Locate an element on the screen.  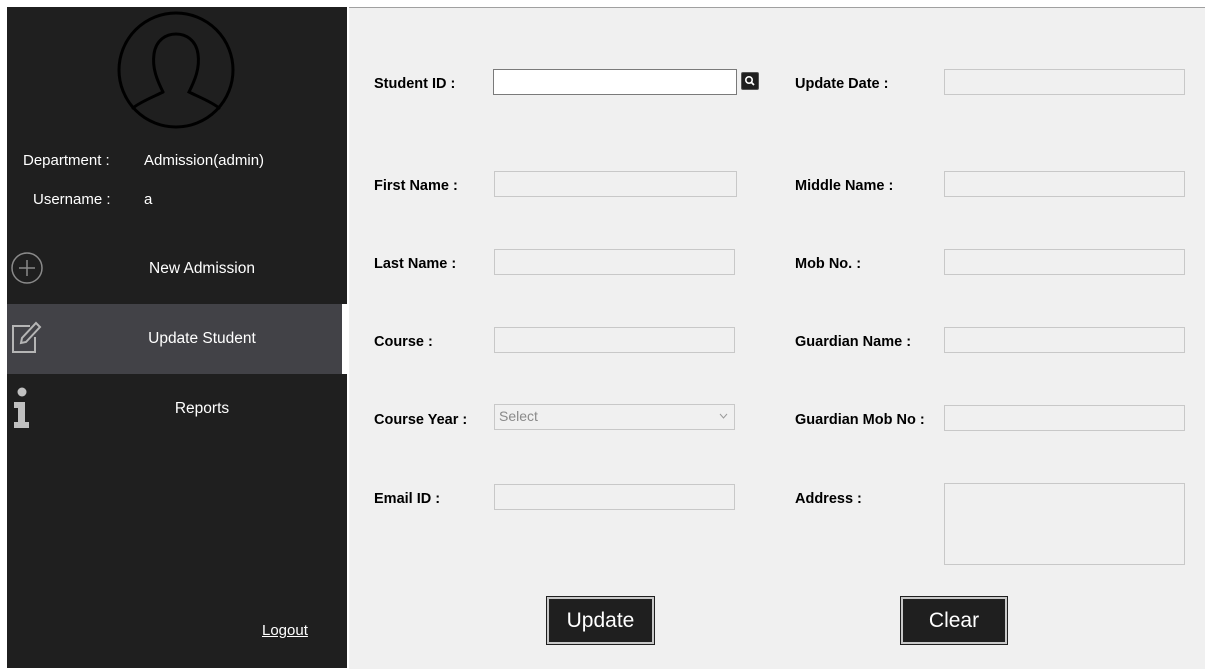
edit-icon is located at coordinates (27, 337).